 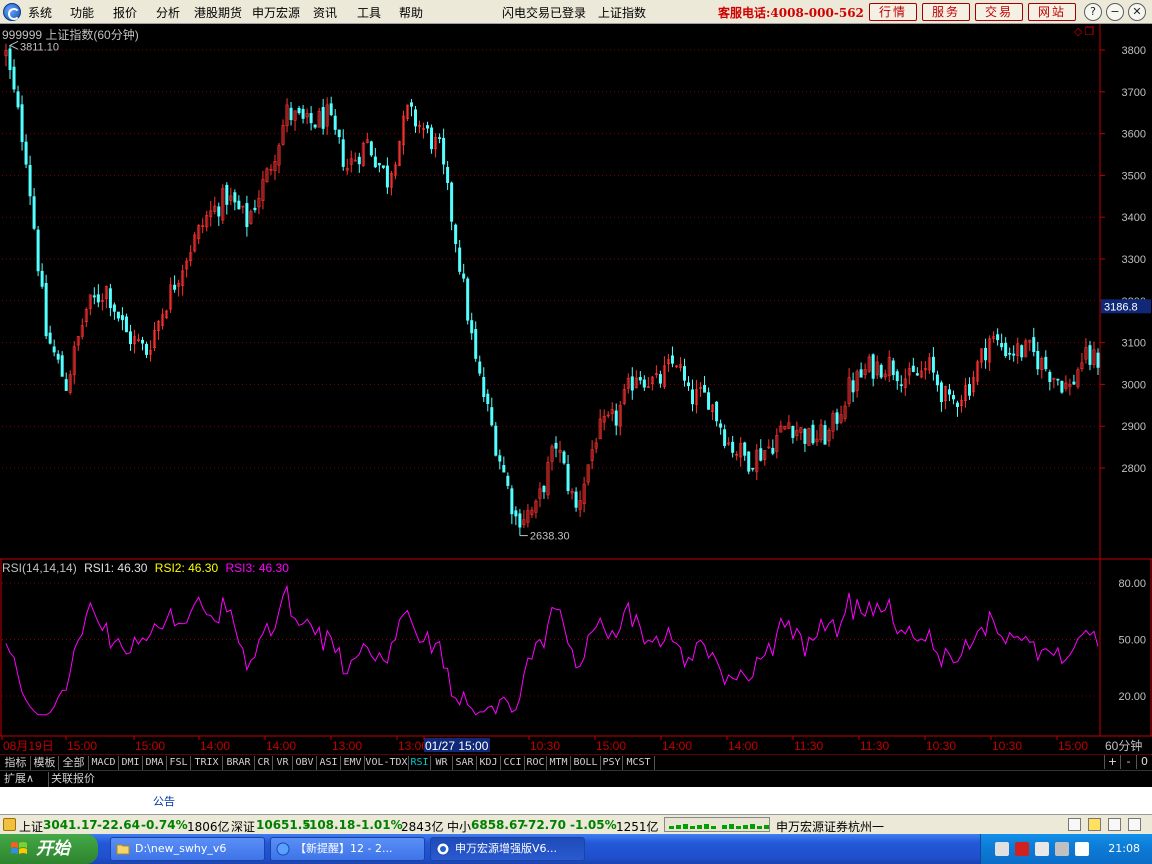 What do you see at coordinates (550, 537) in the screenshot?
I see `low-label: 2638.30` at bounding box center [550, 537].